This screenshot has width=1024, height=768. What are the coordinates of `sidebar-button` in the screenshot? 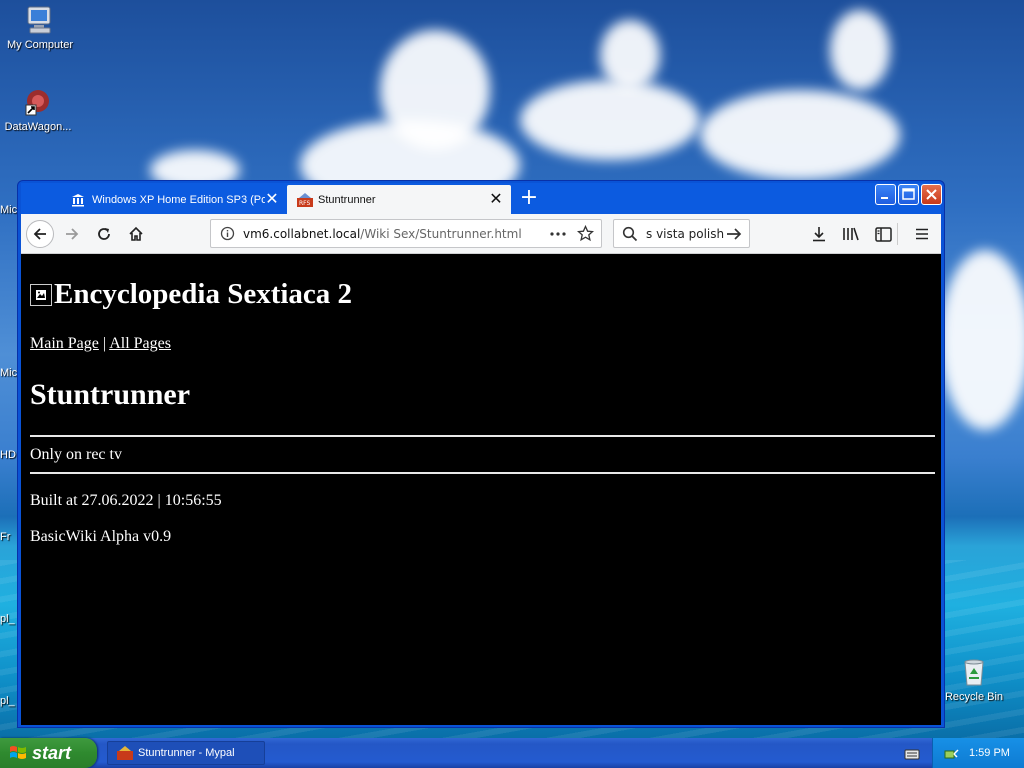 It's located at (883, 234).